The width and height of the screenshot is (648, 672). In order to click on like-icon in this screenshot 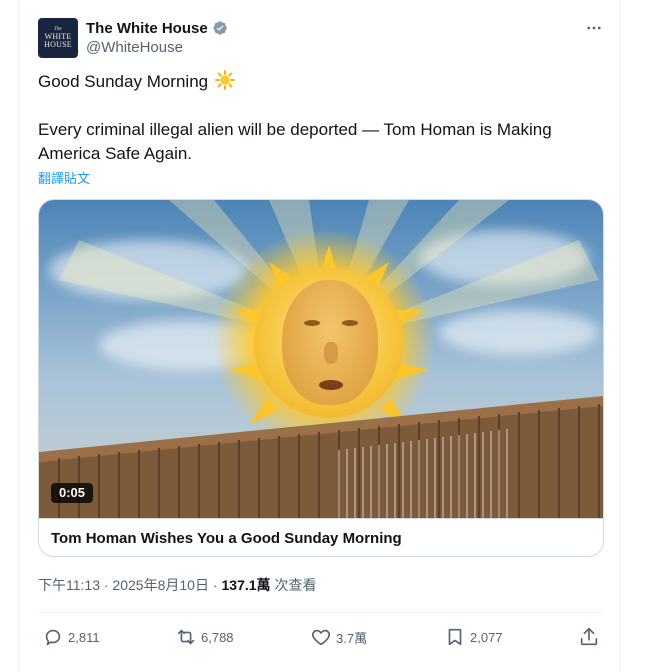, I will do `click(321, 637)`.